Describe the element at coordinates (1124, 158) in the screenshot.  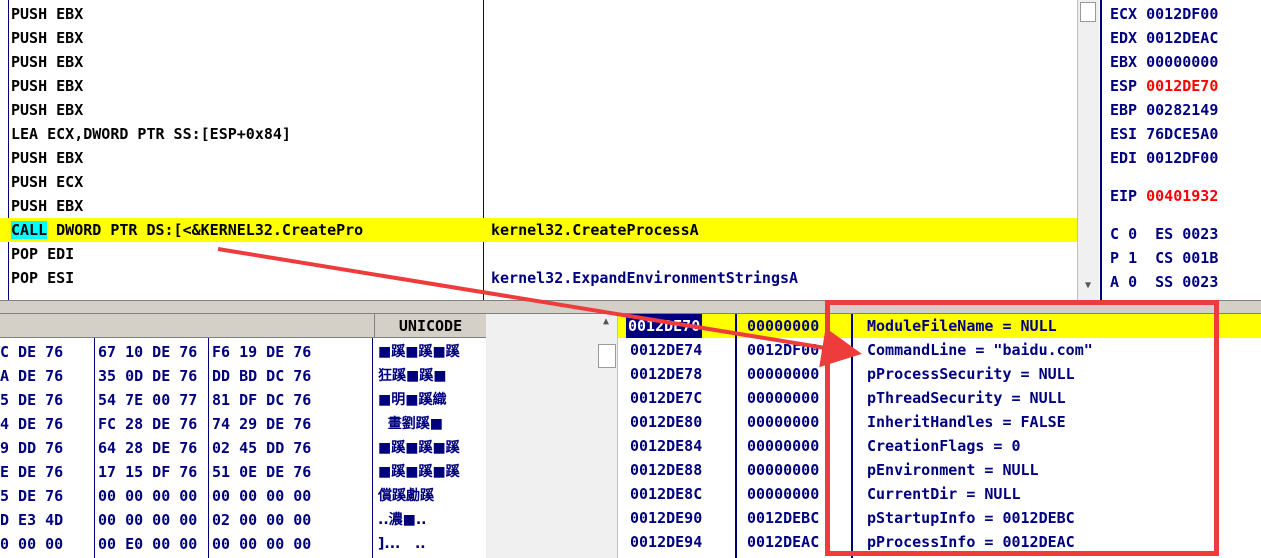
I see `register-name: EDI` at that location.